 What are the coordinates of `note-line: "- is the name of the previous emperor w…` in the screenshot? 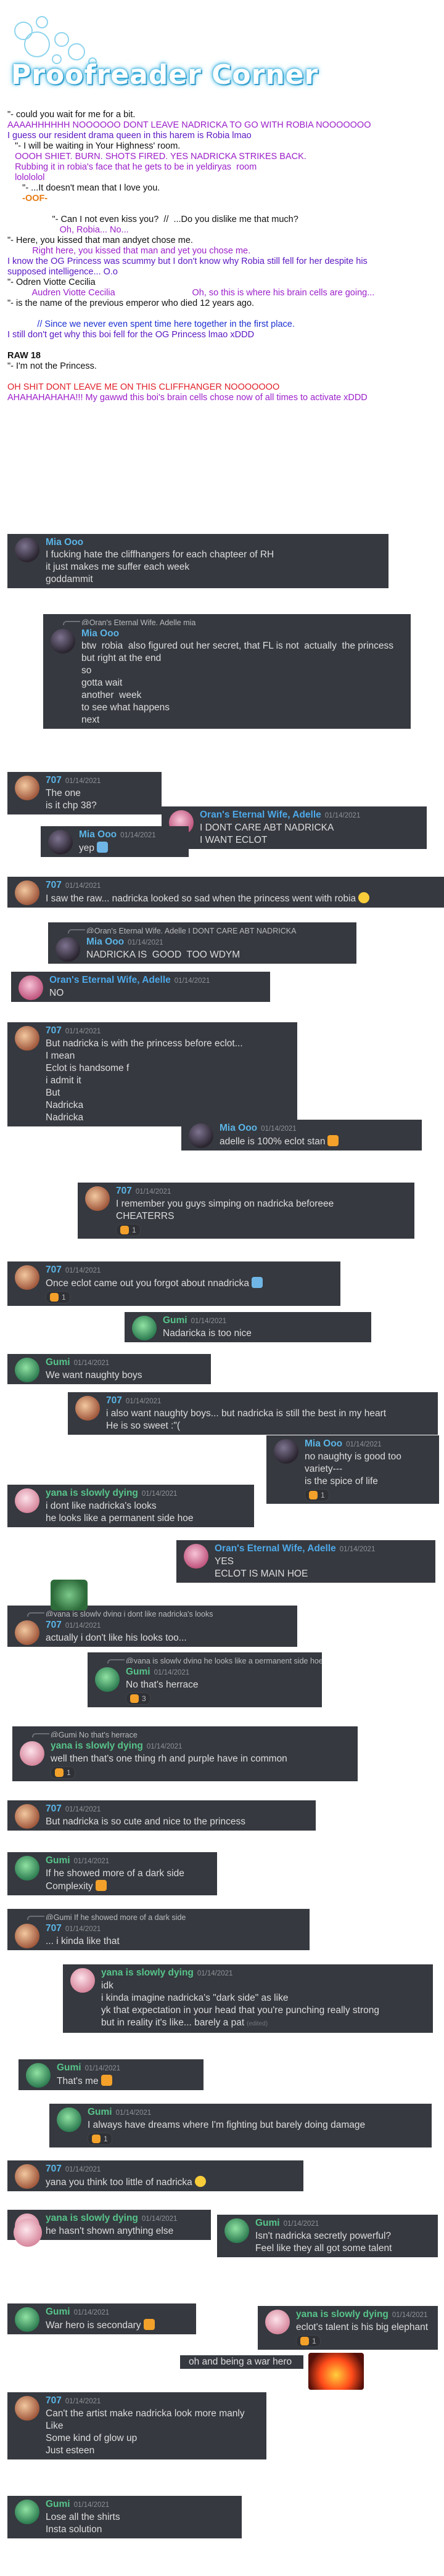 It's located at (131, 303).